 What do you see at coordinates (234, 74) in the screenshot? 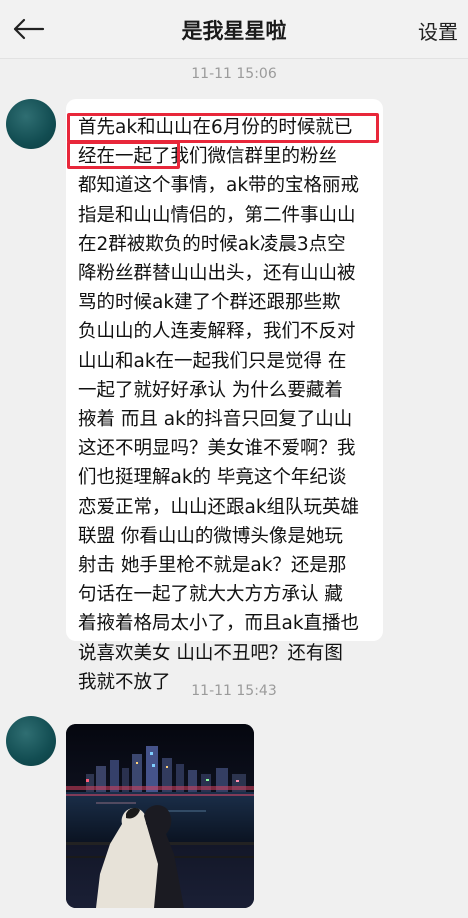
I see `message-timestamp: 11-11 15:06` at bounding box center [234, 74].